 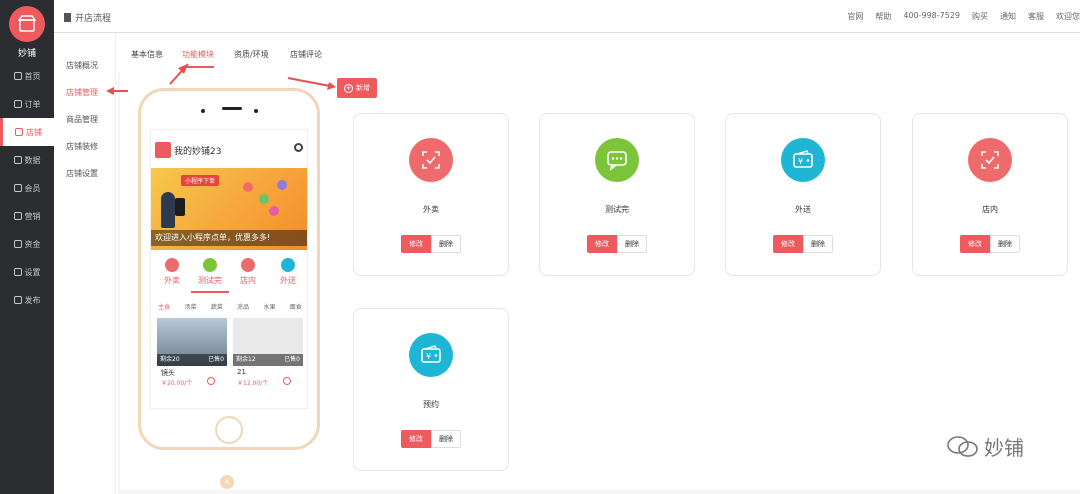 What do you see at coordinates (177, 383) in the screenshot?
I see `product-price: ￥20.00/个` at bounding box center [177, 383].